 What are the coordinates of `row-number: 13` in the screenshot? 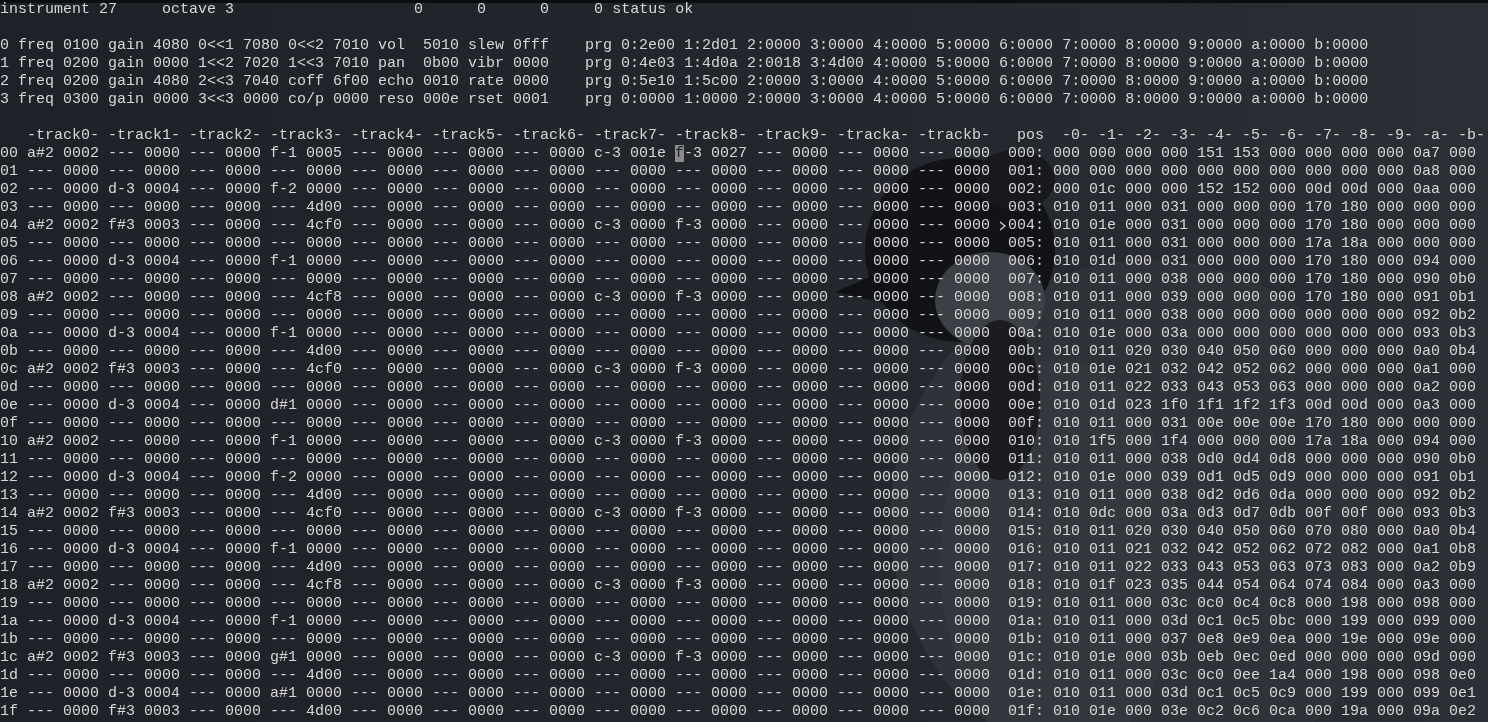 It's located at (9, 496).